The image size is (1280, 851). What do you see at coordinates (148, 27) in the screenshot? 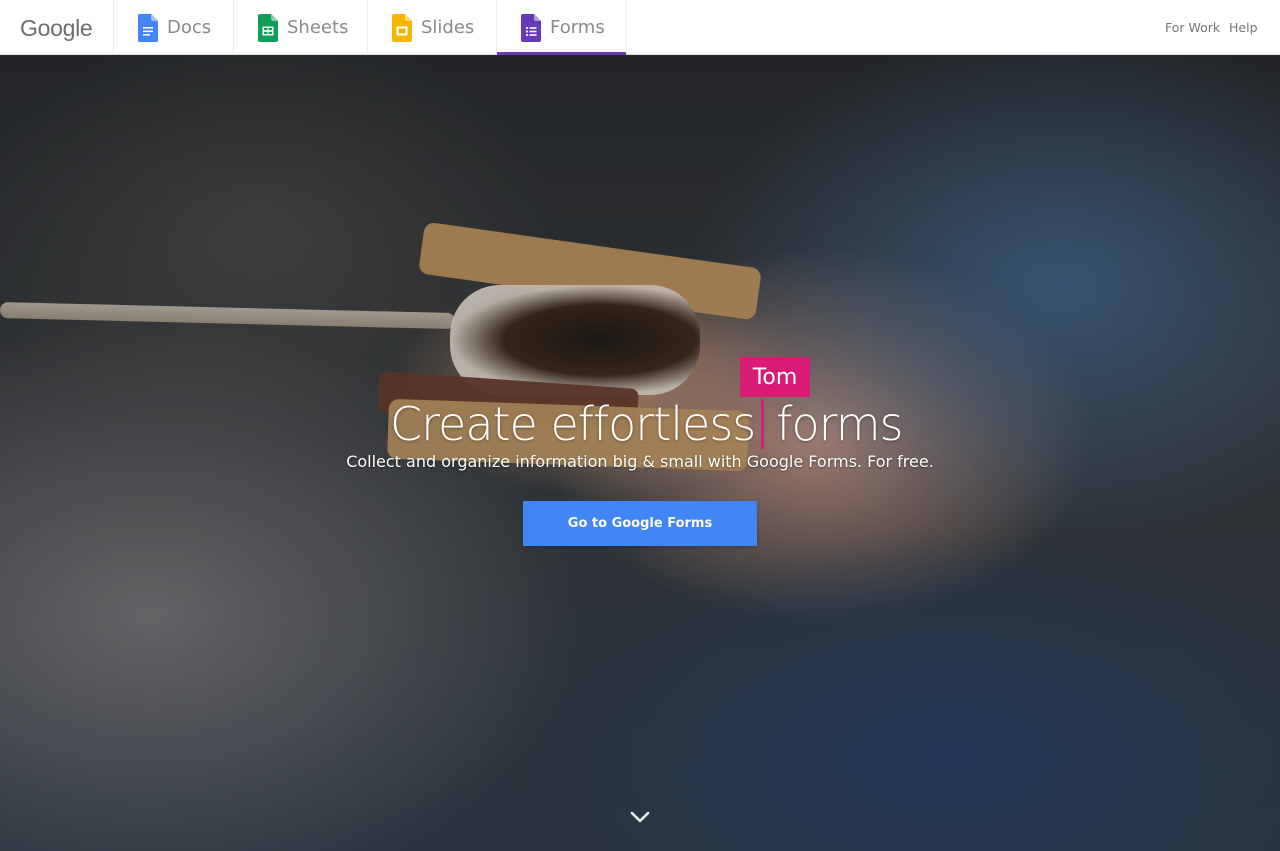
I see `docs-icon` at bounding box center [148, 27].